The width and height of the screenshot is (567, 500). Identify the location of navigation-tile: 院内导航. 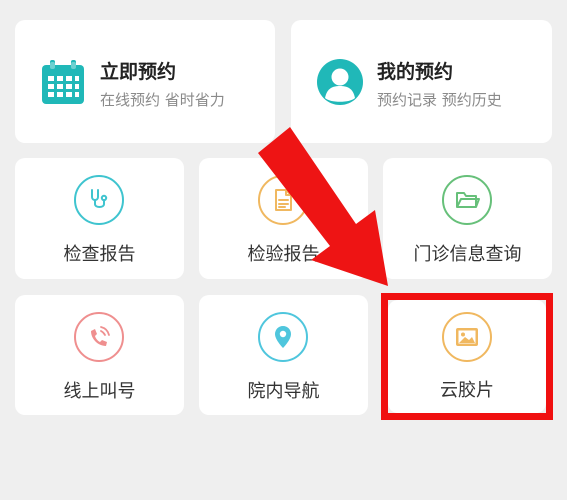
(283, 355).